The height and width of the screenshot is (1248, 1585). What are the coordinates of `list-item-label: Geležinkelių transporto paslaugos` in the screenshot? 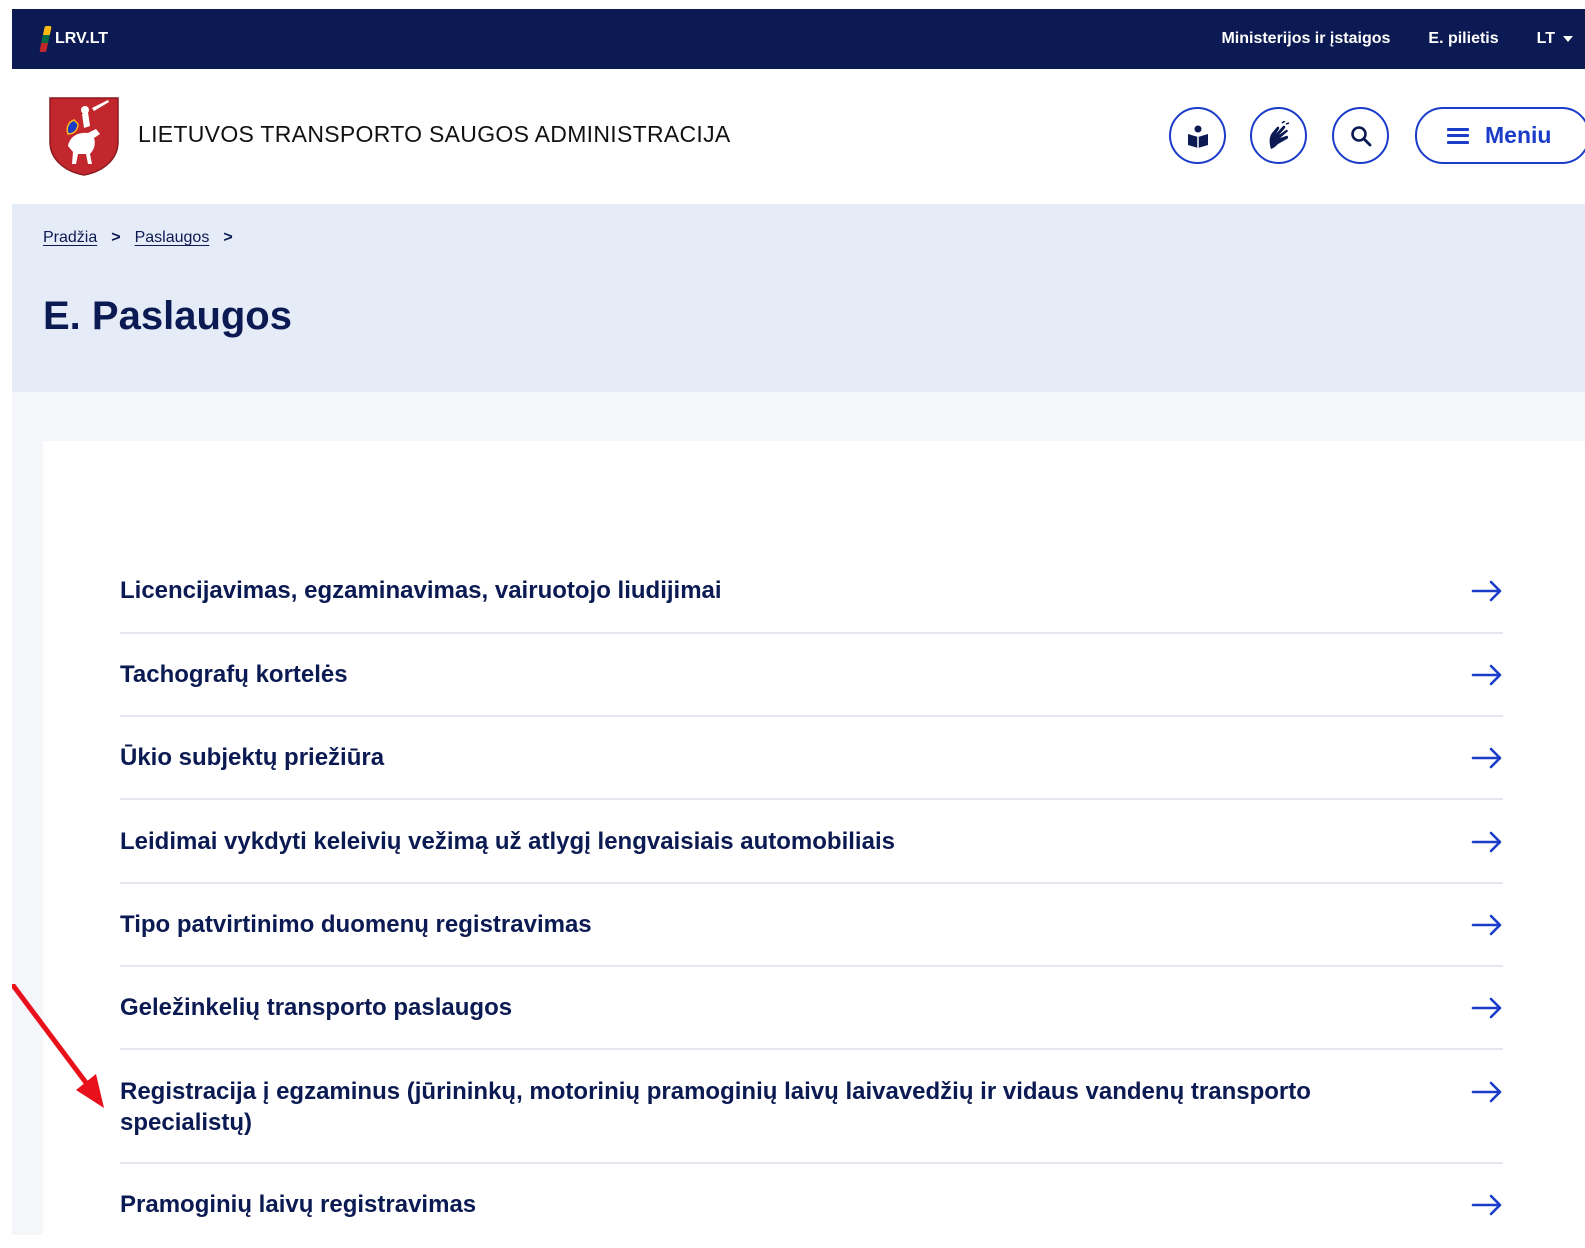 It's located at (316, 1007).